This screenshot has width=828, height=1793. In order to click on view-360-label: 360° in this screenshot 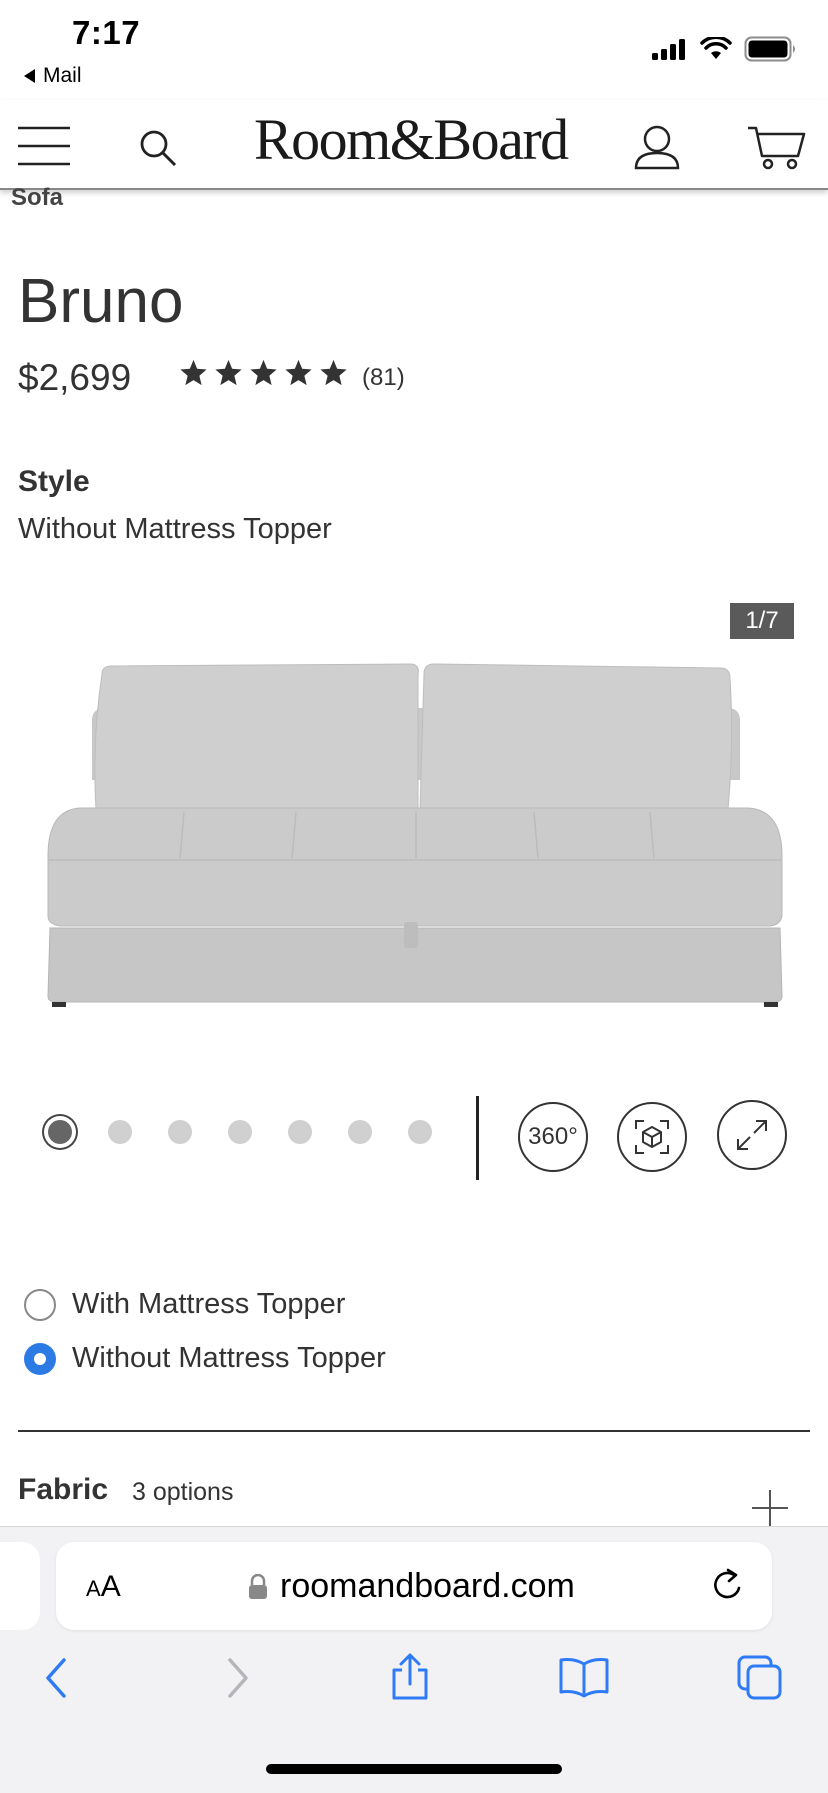, I will do `click(553, 1136)`.